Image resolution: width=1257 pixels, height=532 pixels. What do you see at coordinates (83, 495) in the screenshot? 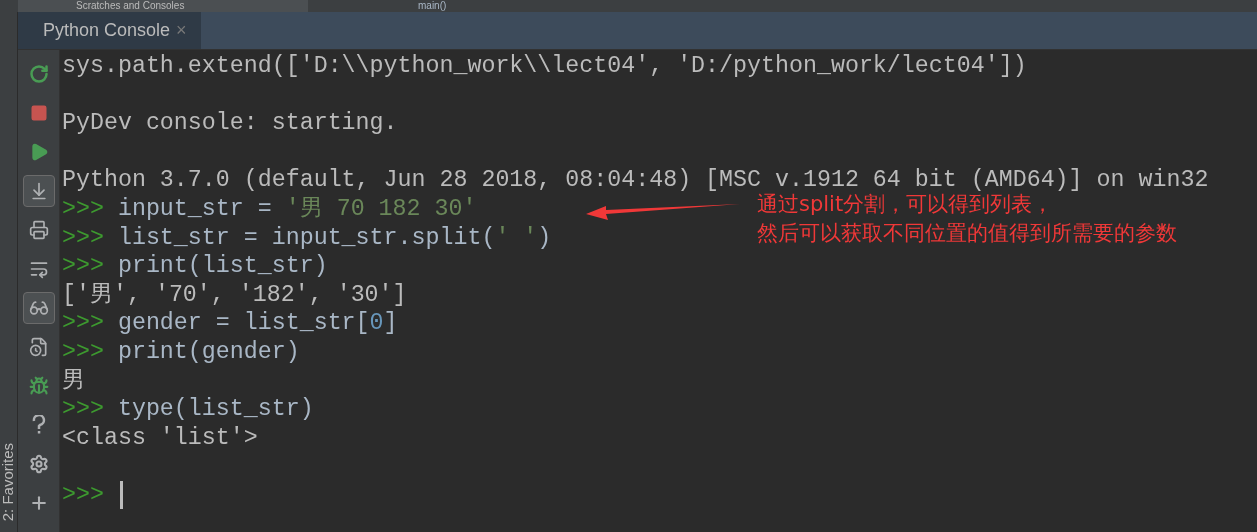
I see `input-prompt: >>>` at bounding box center [83, 495].